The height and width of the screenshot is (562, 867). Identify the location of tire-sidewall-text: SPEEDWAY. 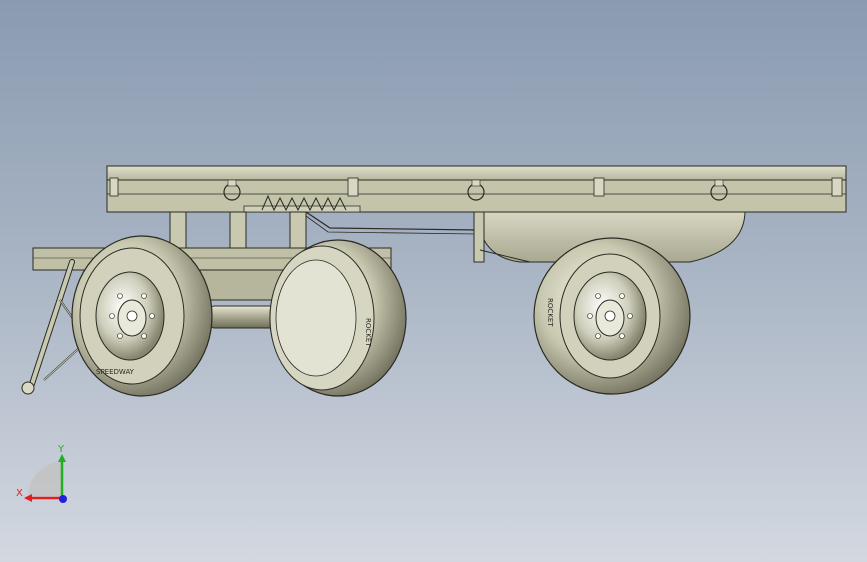
(115, 372).